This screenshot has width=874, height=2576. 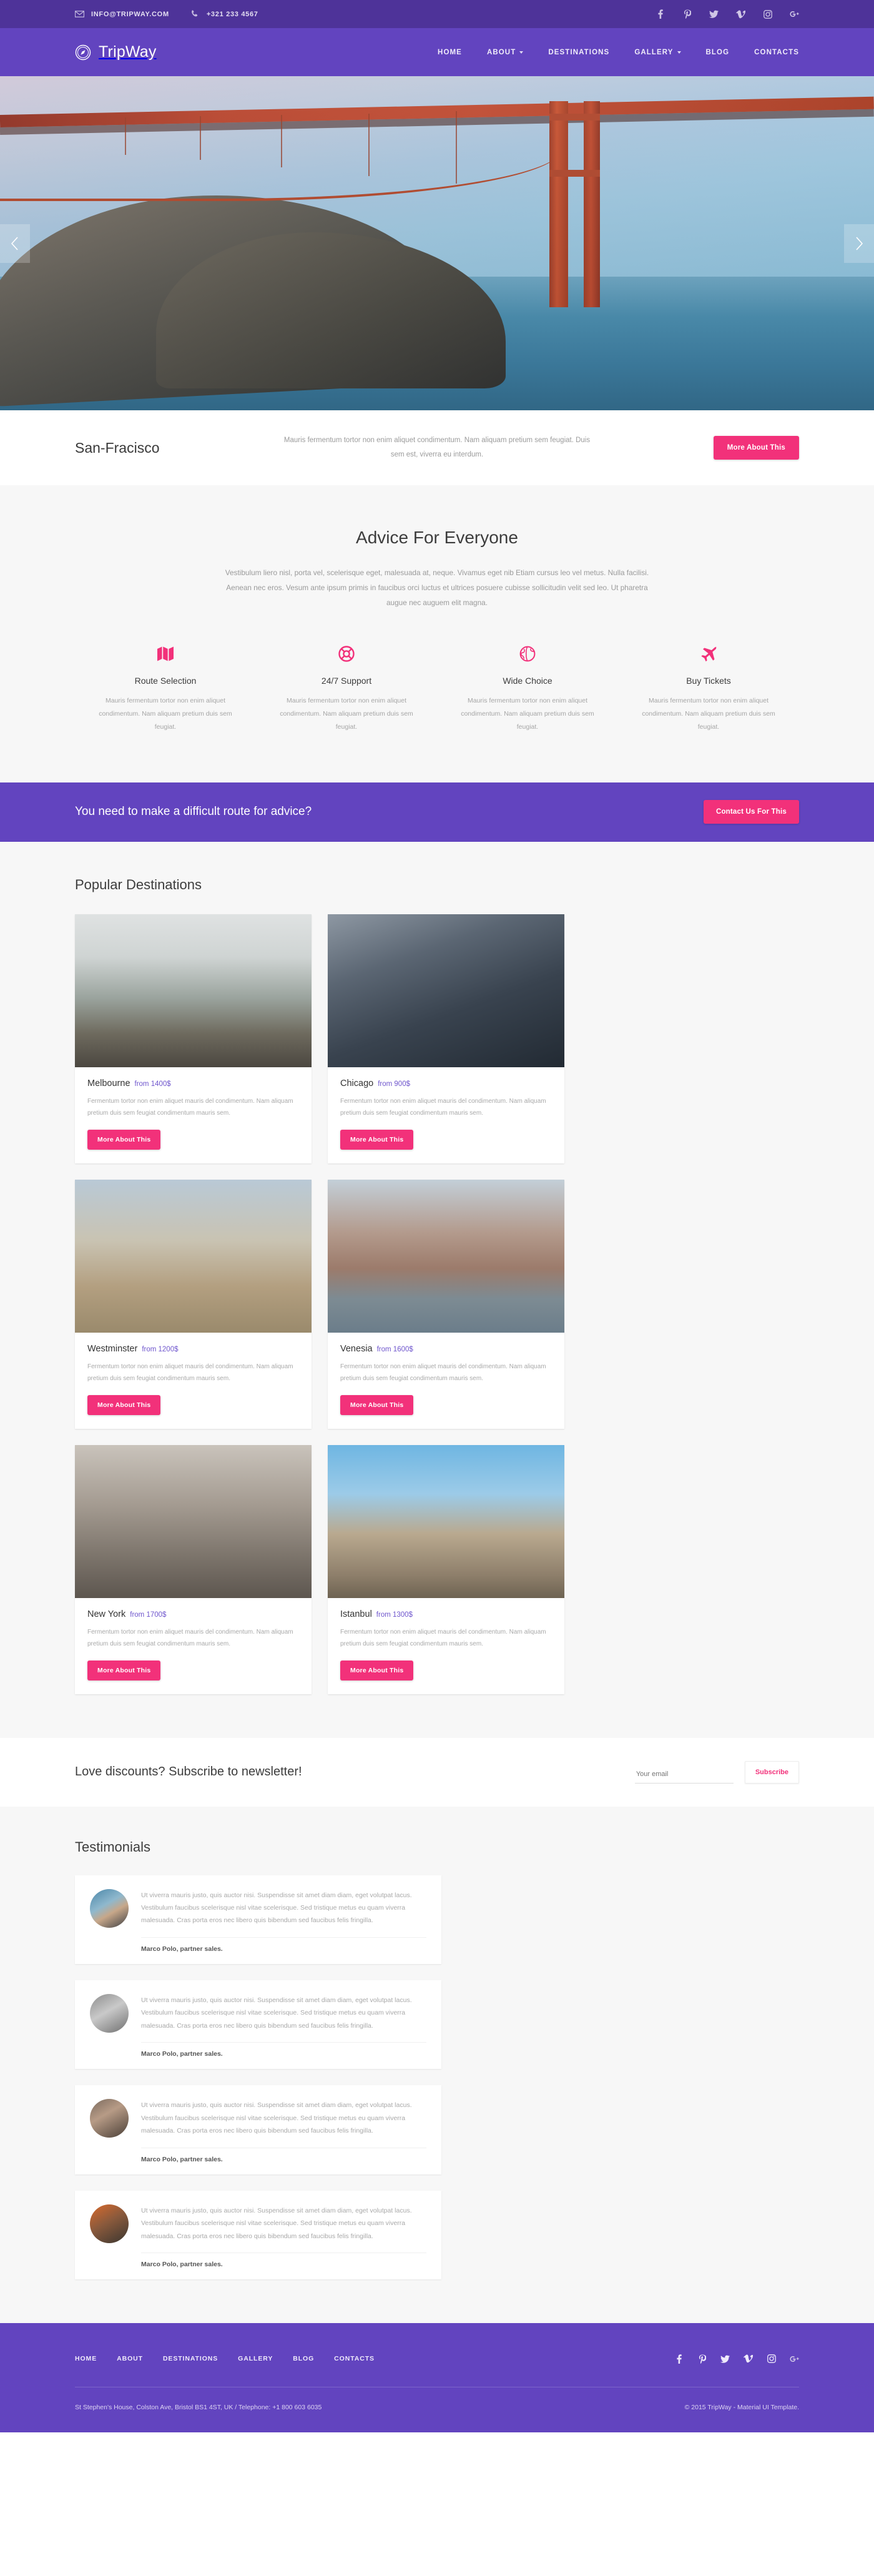 What do you see at coordinates (224, 14) in the screenshot?
I see `phone-contact: +321 233 4567` at bounding box center [224, 14].